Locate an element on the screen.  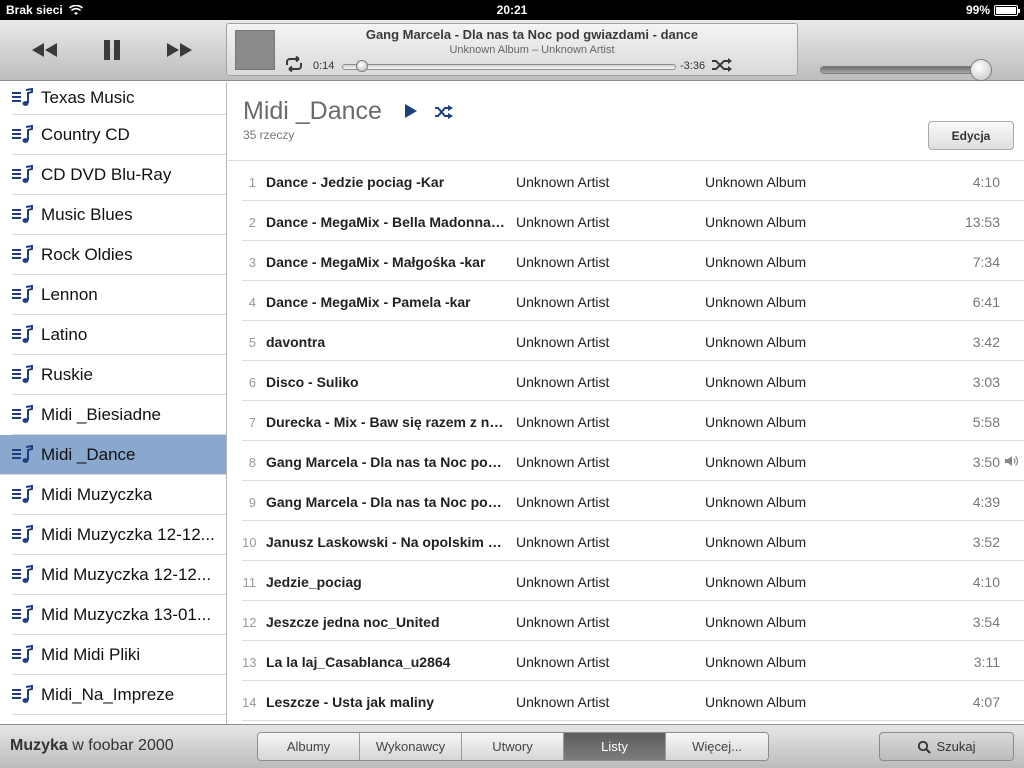
sidebar-playlist-item: Midi Muzyczka is located at coordinates (119, 495).